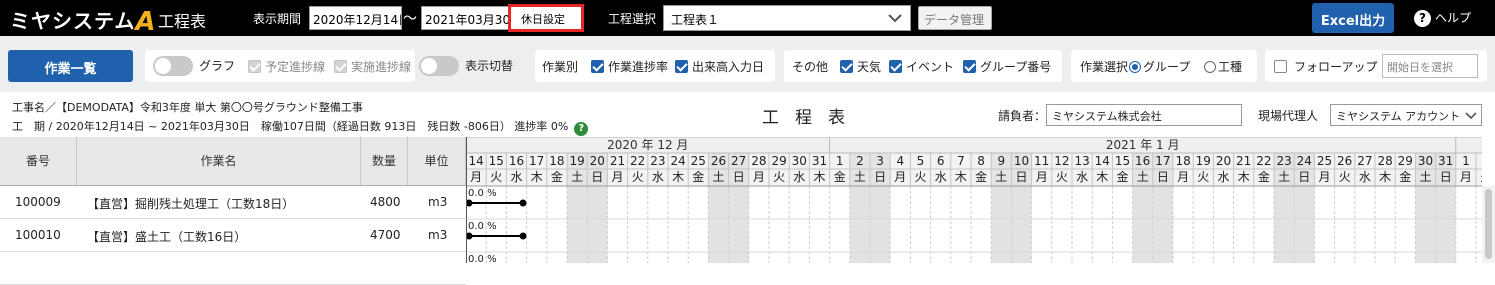 The image size is (1495, 285). I want to click on radio-work-option: 工種, so click(1223, 66).